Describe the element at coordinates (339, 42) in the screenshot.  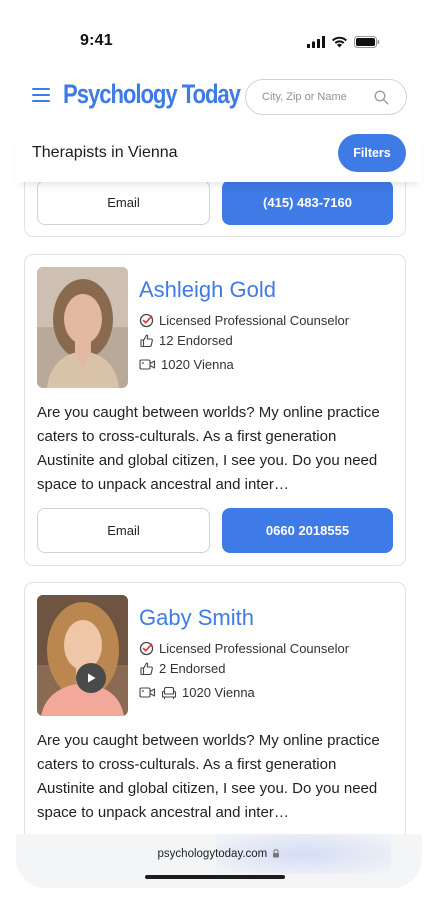
I see `wifi-icon` at that location.